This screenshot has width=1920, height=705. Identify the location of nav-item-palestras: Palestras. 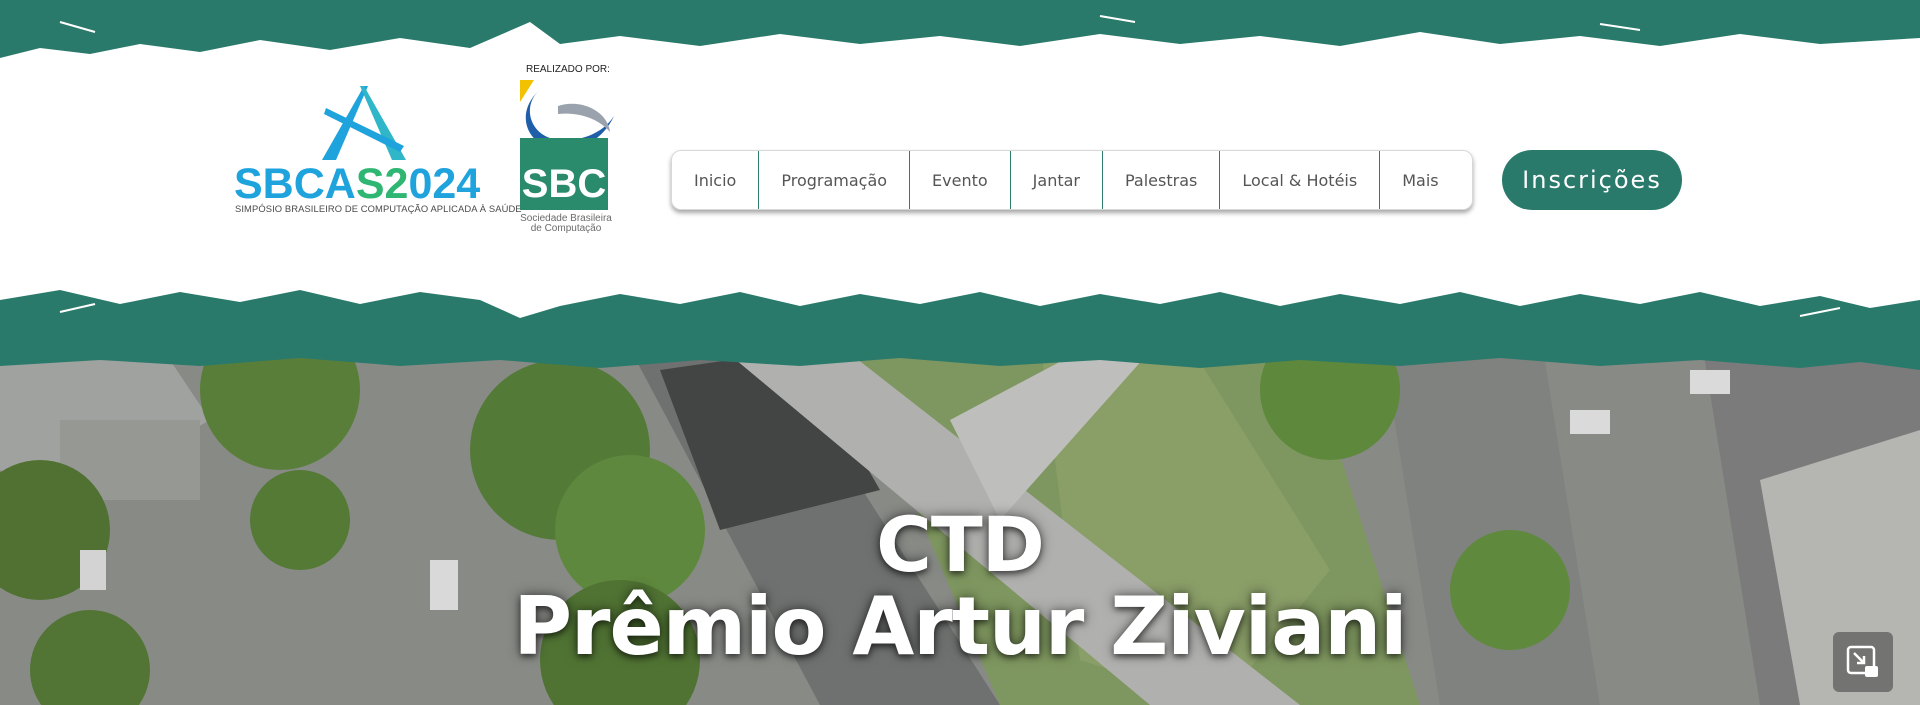
(1162, 180).